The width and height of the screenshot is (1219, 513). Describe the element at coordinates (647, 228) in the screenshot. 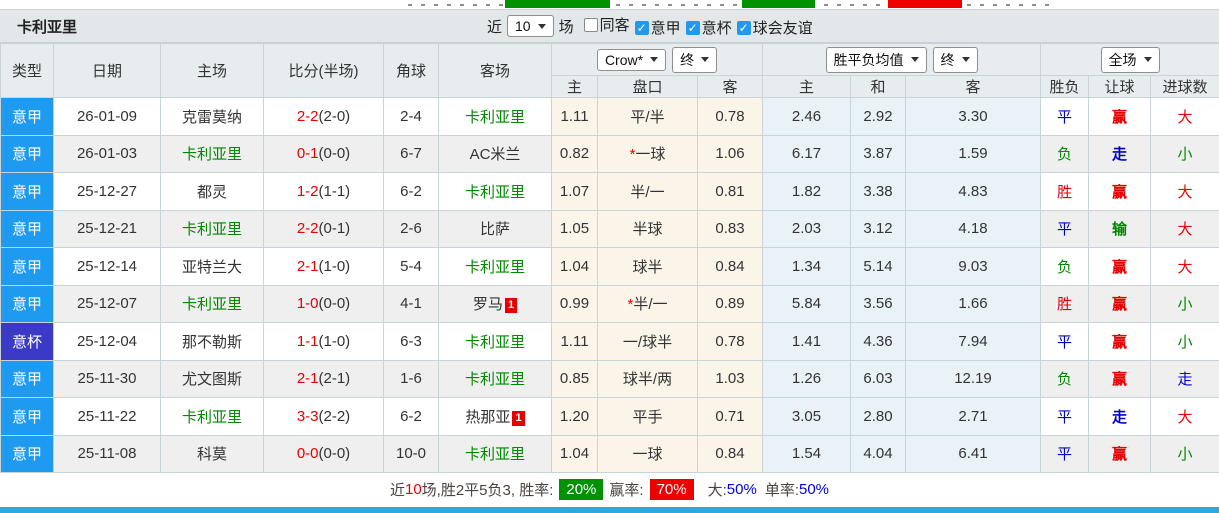

I see `cell-handicap: 半球` at that location.